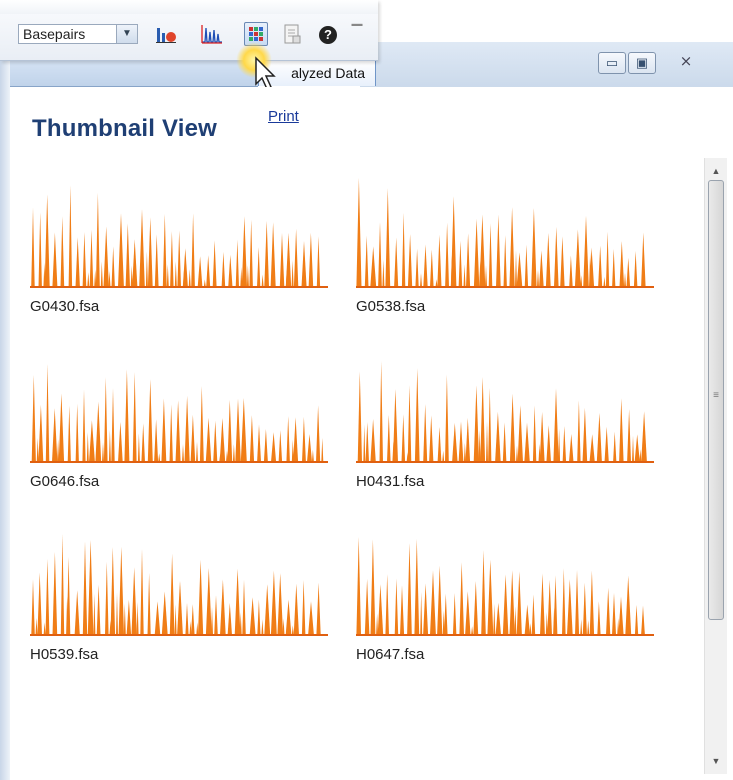 The width and height of the screenshot is (733, 780). What do you see at coordinates (642, 63) in the screenshot?
I see `maximize-button: ▣` at bounding box center [642, 63].